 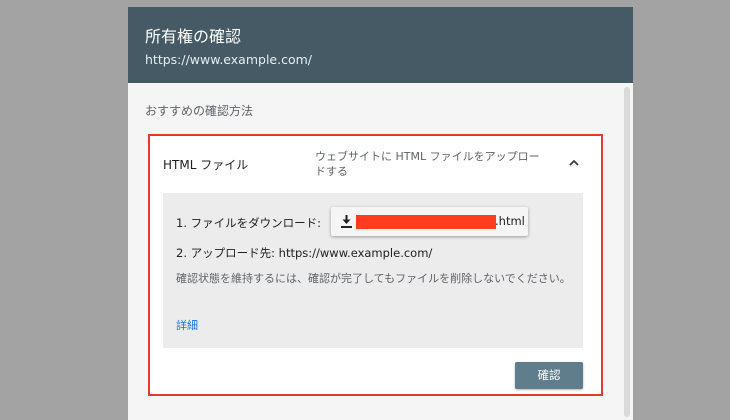 I want to click on verify-button: 確認, so click(x=549, y=375).